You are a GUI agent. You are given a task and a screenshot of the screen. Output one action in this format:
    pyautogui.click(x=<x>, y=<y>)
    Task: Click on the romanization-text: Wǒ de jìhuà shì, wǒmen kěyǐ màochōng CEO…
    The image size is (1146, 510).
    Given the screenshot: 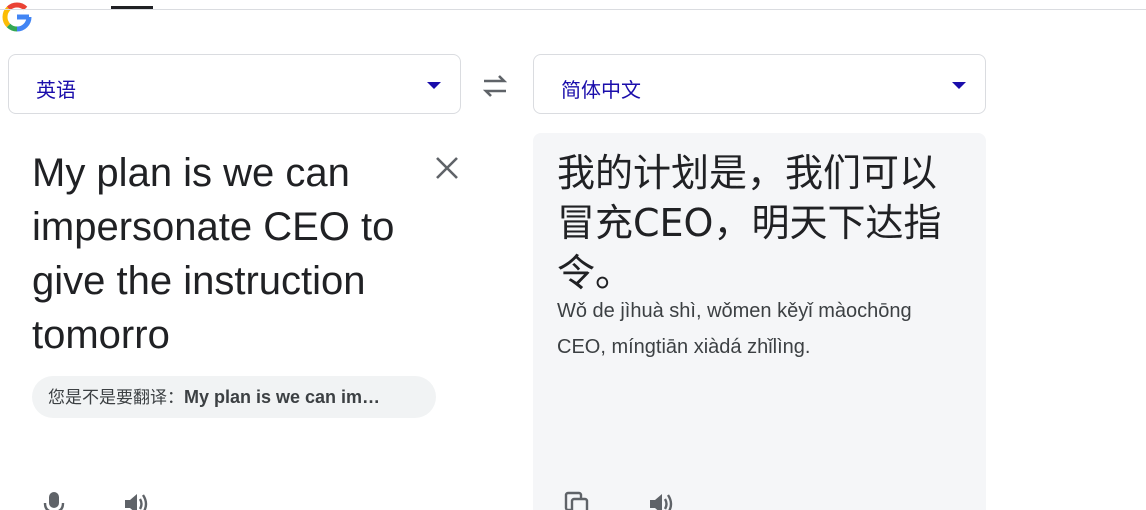 What is the action you would take?
    pyautogui.click(x=734, y=329)
    